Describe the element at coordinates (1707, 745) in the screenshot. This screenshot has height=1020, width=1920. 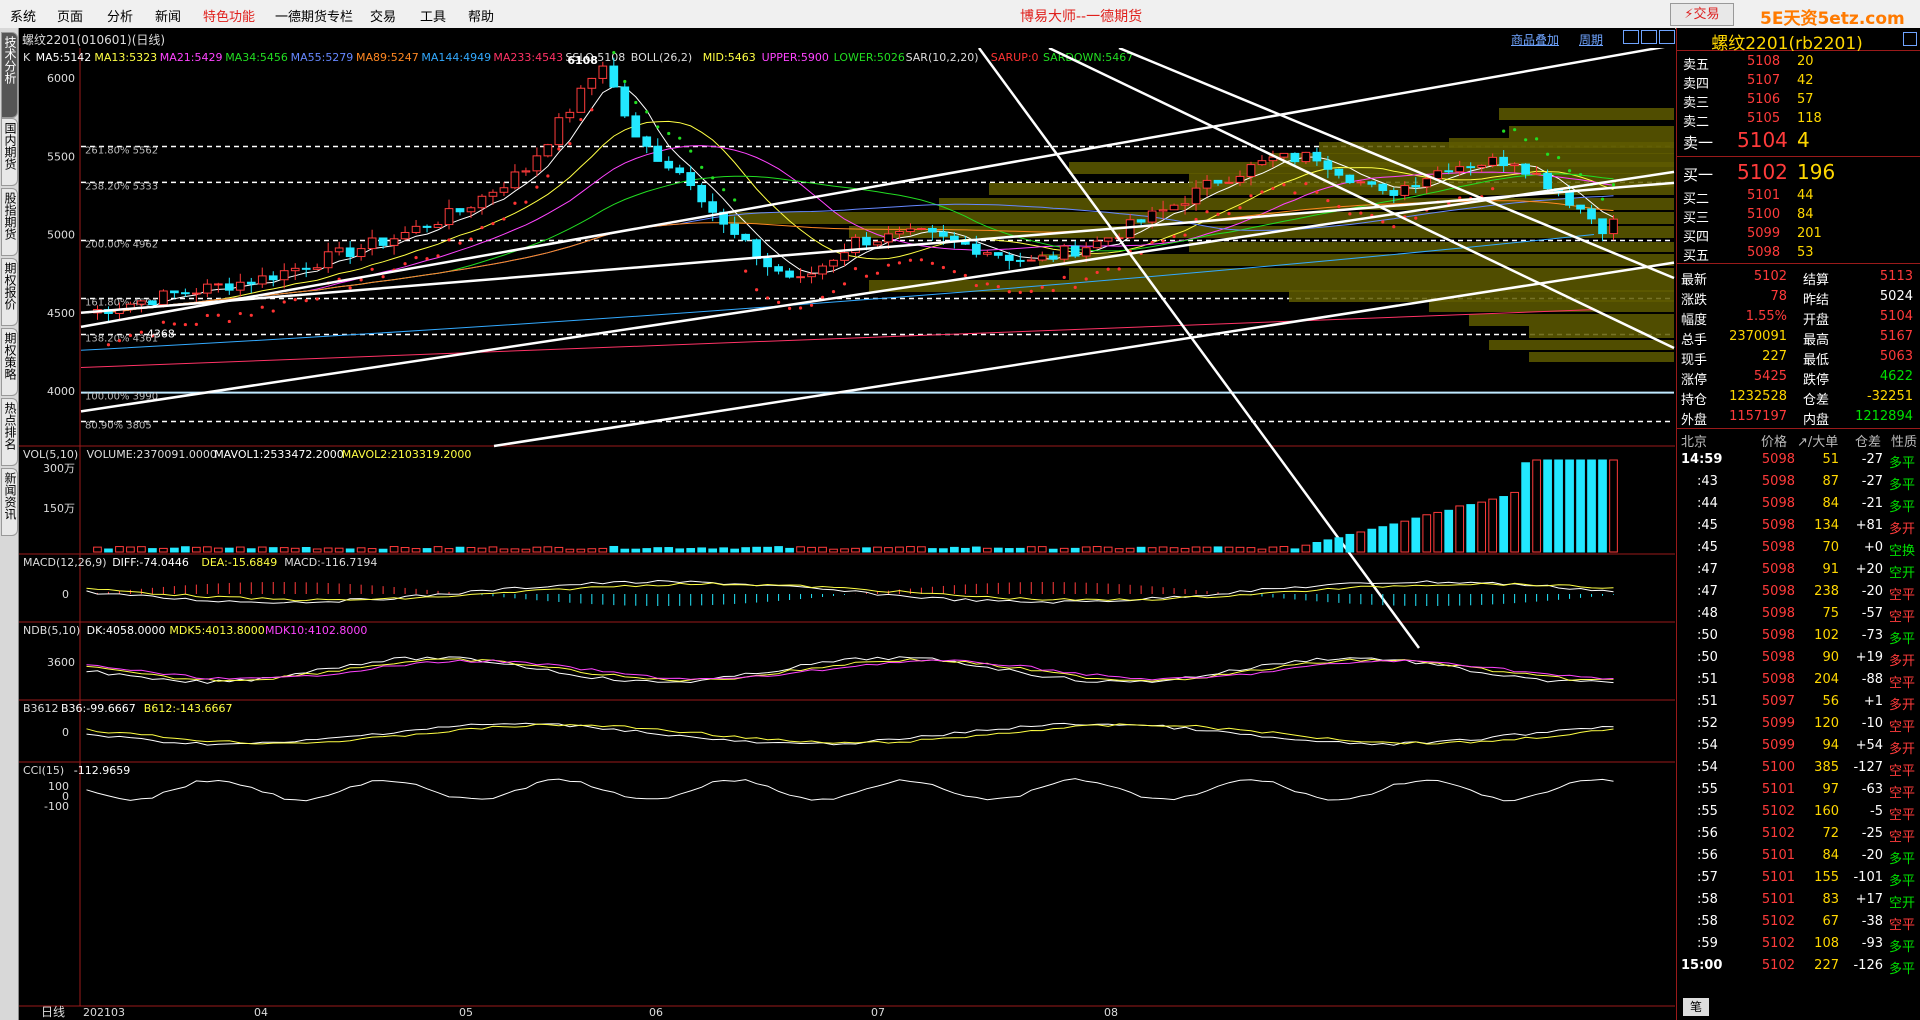
I see `tick-time: :54` at that location.